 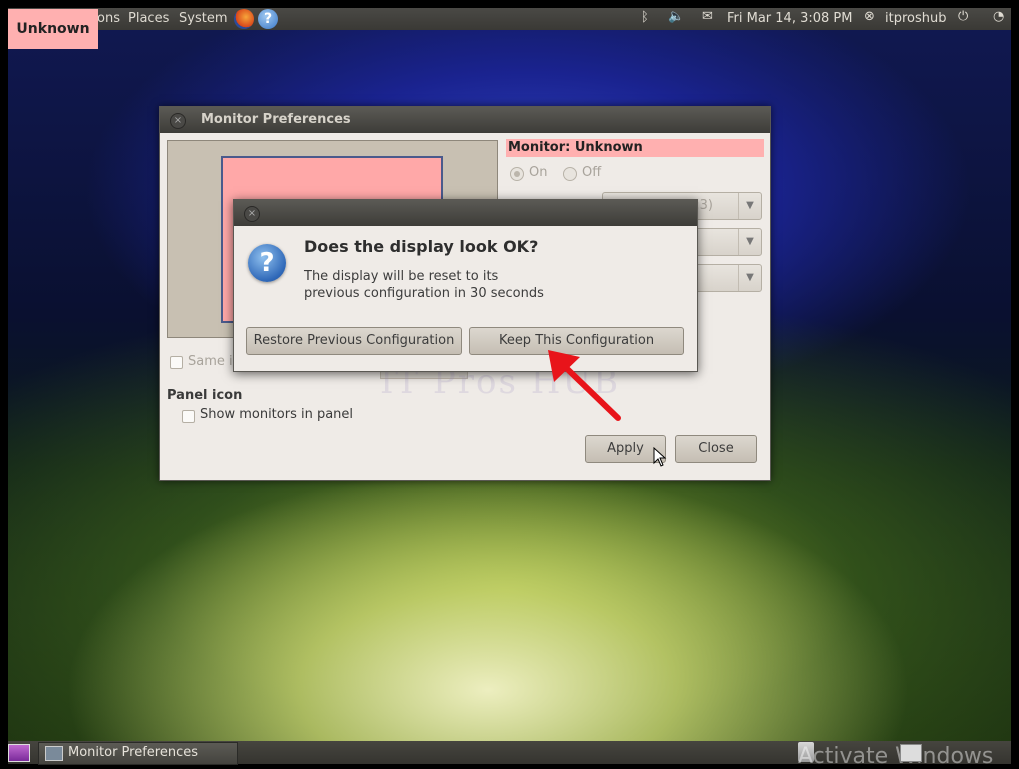 What do you see at coordinates (401, 276) in the screenshot?
I see `dialog-message-line1: The display will be reset to its` at bounding box center [401, 276].